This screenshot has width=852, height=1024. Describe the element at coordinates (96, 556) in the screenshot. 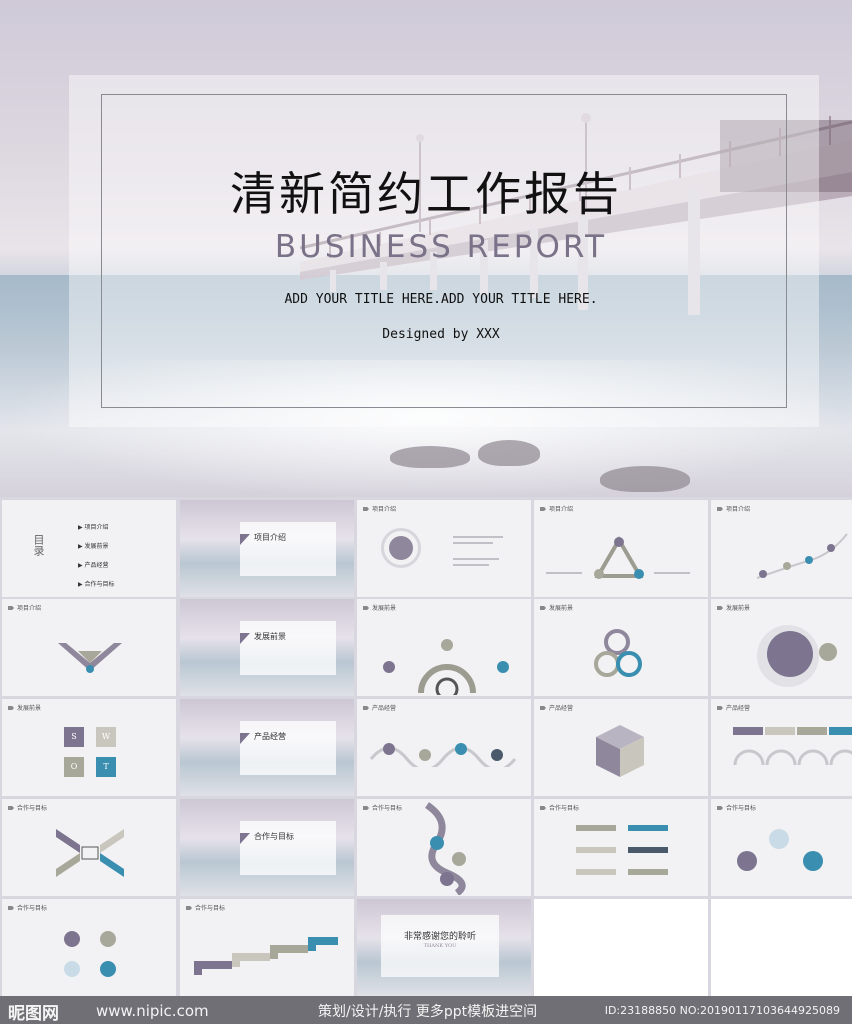

I see `toc-list: ▶ 项目介绍 ▶ 发展前景 ▶ 产品经营 ▶ 合作与目标` at that location.